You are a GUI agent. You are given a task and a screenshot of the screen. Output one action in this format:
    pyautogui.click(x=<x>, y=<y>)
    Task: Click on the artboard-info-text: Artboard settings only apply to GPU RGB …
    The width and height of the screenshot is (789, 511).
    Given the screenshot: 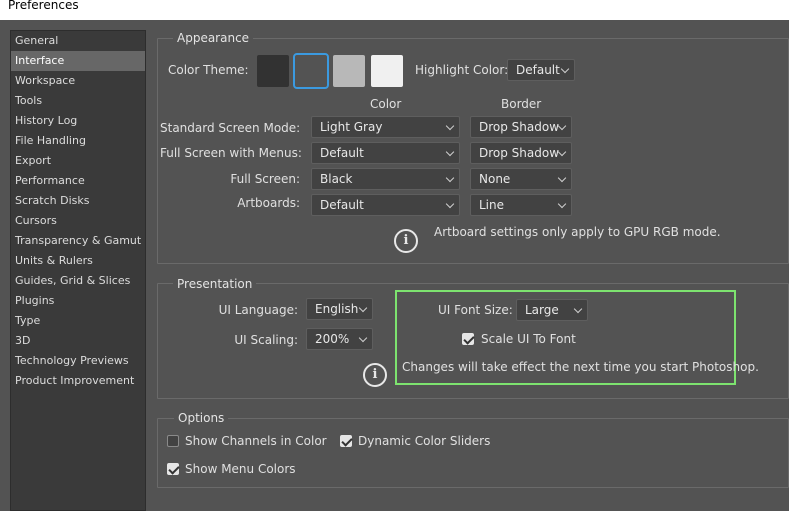 What is the action you would take?
    pyautogui.click(x=577, y=232)
    